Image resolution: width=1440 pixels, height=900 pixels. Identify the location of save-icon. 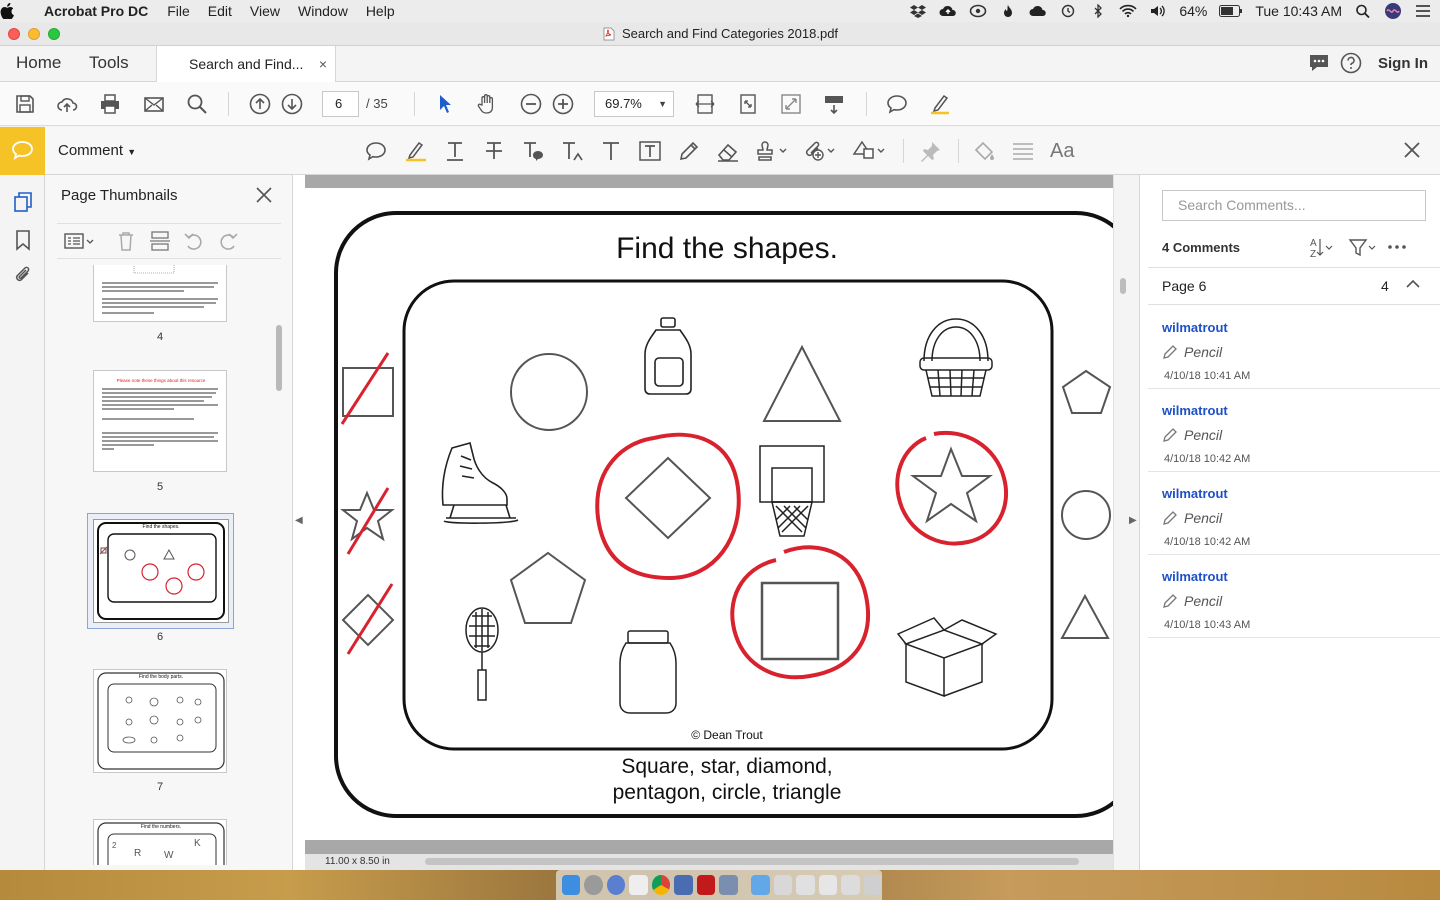
(25, 104).